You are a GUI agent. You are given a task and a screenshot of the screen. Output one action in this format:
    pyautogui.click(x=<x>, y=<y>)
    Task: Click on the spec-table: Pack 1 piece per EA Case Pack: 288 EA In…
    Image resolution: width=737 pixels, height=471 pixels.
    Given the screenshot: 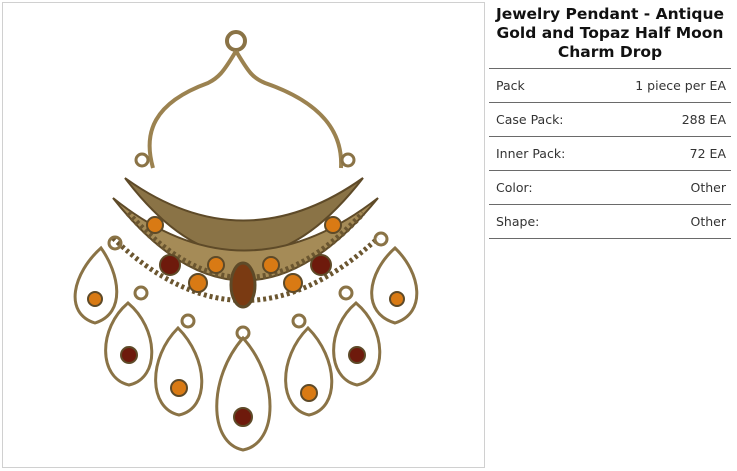 What is the action you would take?
    pyautogui.click(x=610, y=153)
    